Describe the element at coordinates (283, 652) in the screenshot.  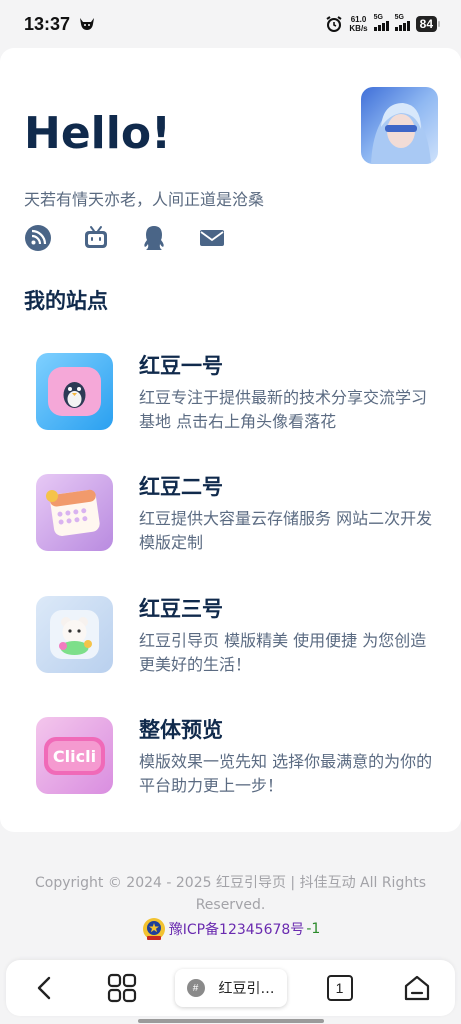
I see `site-desc-3: 红豆引导页 模版精美 使用便捷 为您创造更美好的生活！` at that location.